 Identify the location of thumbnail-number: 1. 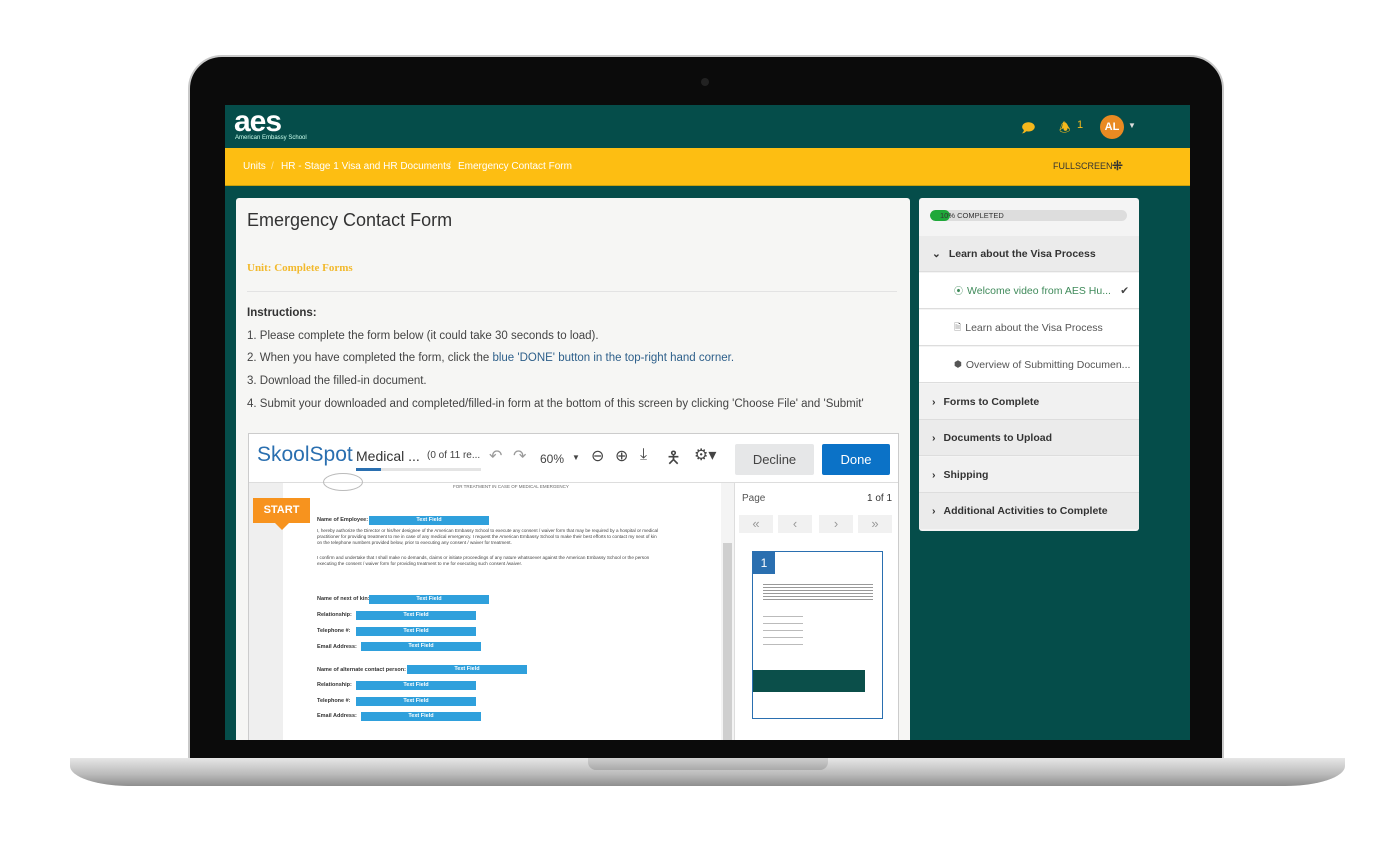
(764, 563).